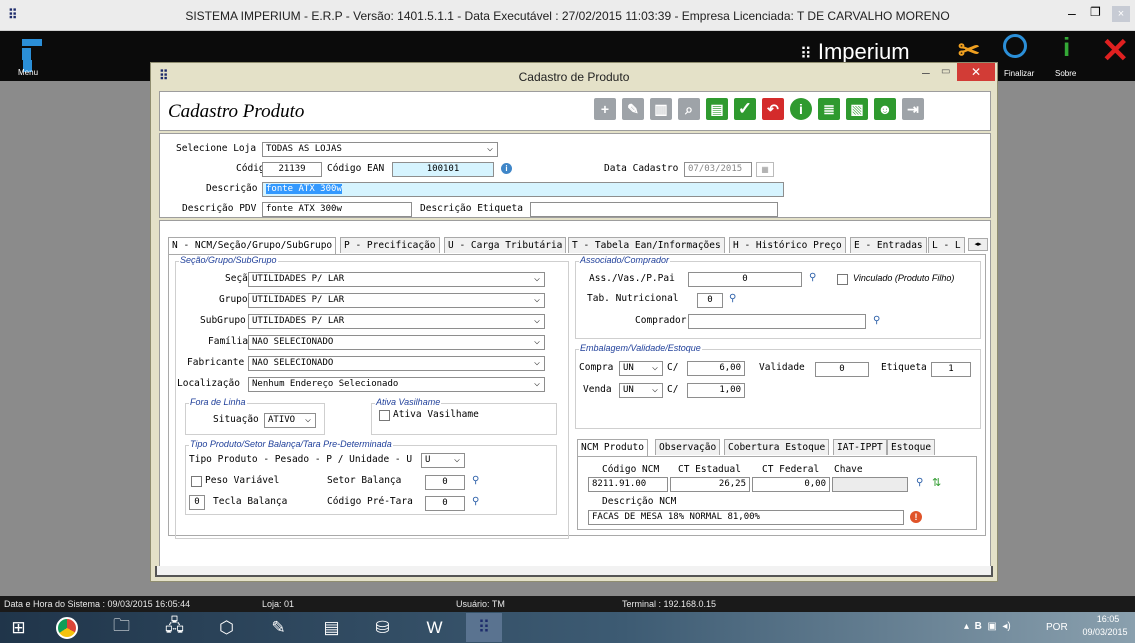 The image size is (1135, 643). What do you see at coordinates (292, 169) in the screenshot?
I see `codigo-field: 21139` at bounding box center [292, 169].